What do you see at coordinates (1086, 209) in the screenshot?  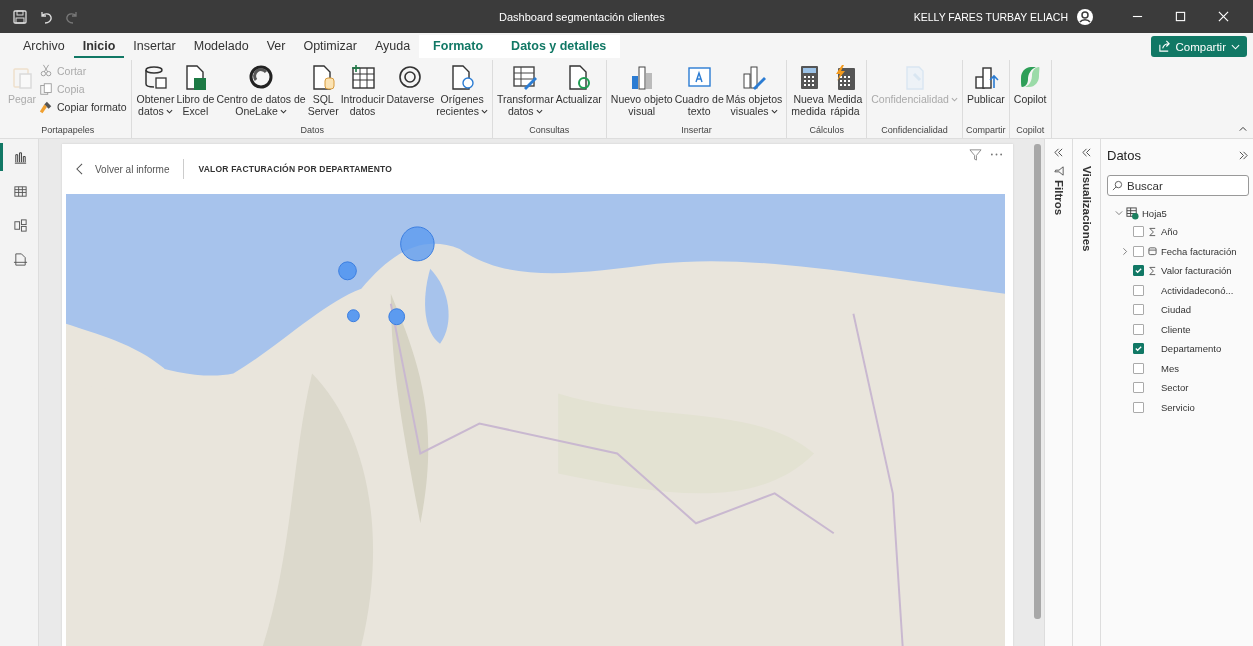 I see `pane-title: Visualizaciones` at bounding box center [1086, 209].